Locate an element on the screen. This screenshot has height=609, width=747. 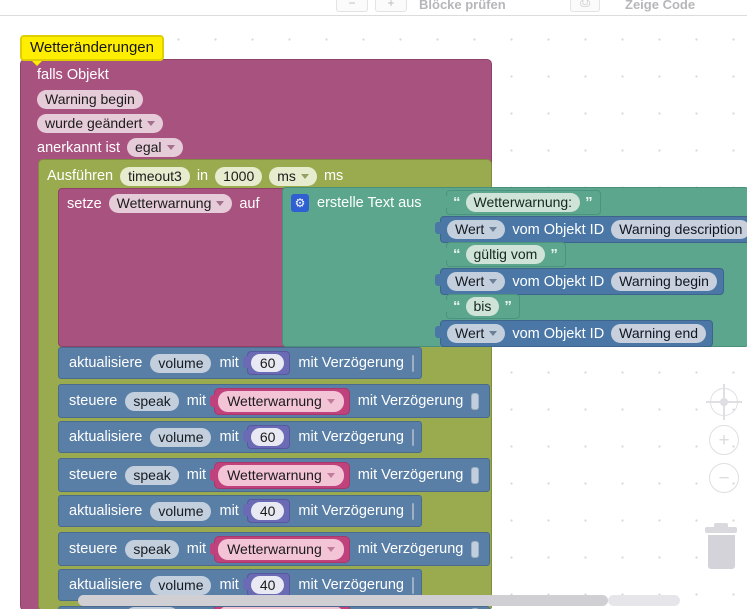
horizontal-scrollbar is located at coordinates (373, 600).